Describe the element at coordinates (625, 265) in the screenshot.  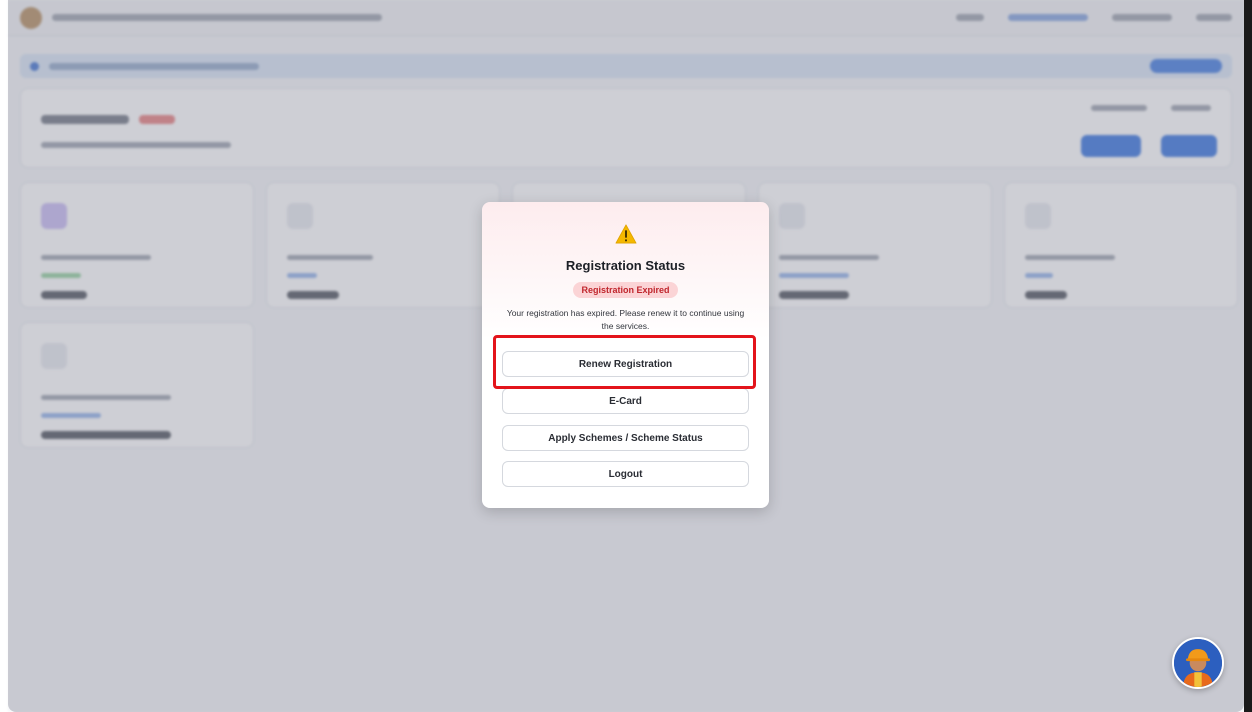
I see `modal-title: Registration Status` at that location.